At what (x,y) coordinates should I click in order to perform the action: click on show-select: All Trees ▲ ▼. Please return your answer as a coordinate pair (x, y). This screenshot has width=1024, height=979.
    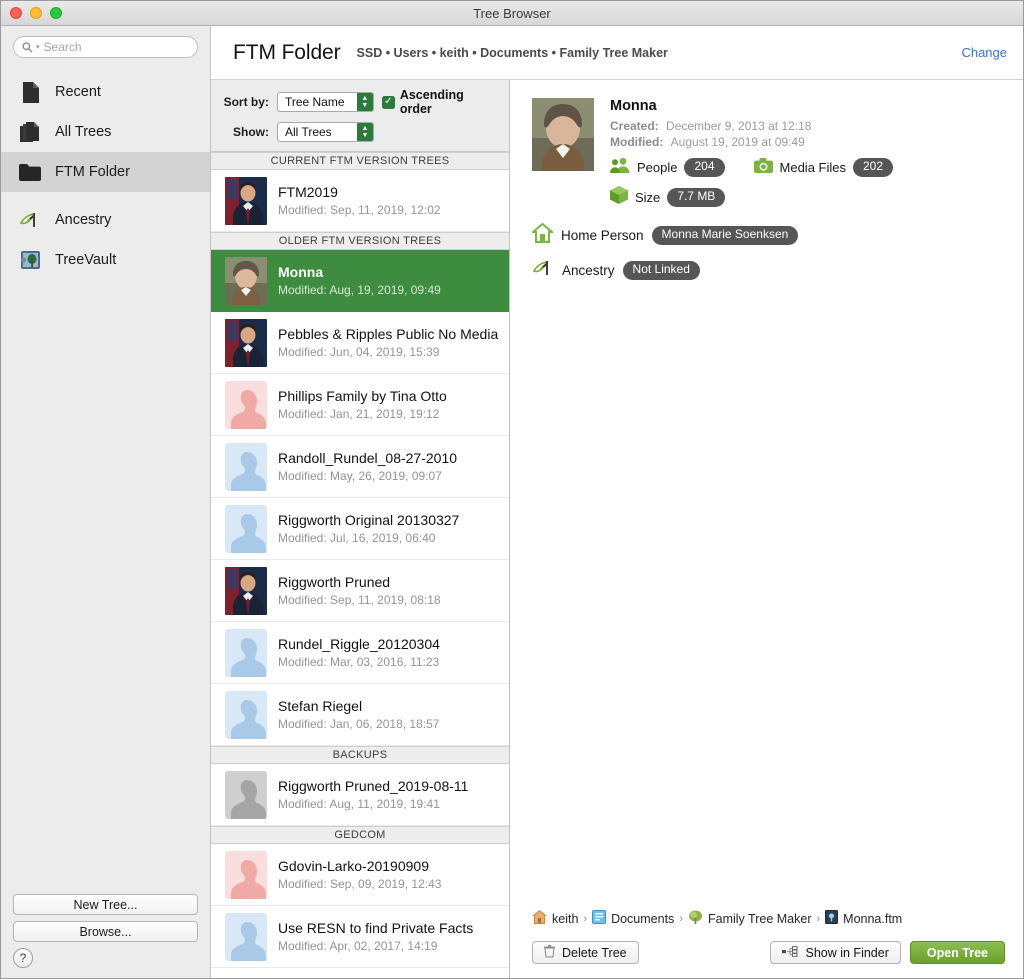
    Looking at the image, I should click on (325, 132).